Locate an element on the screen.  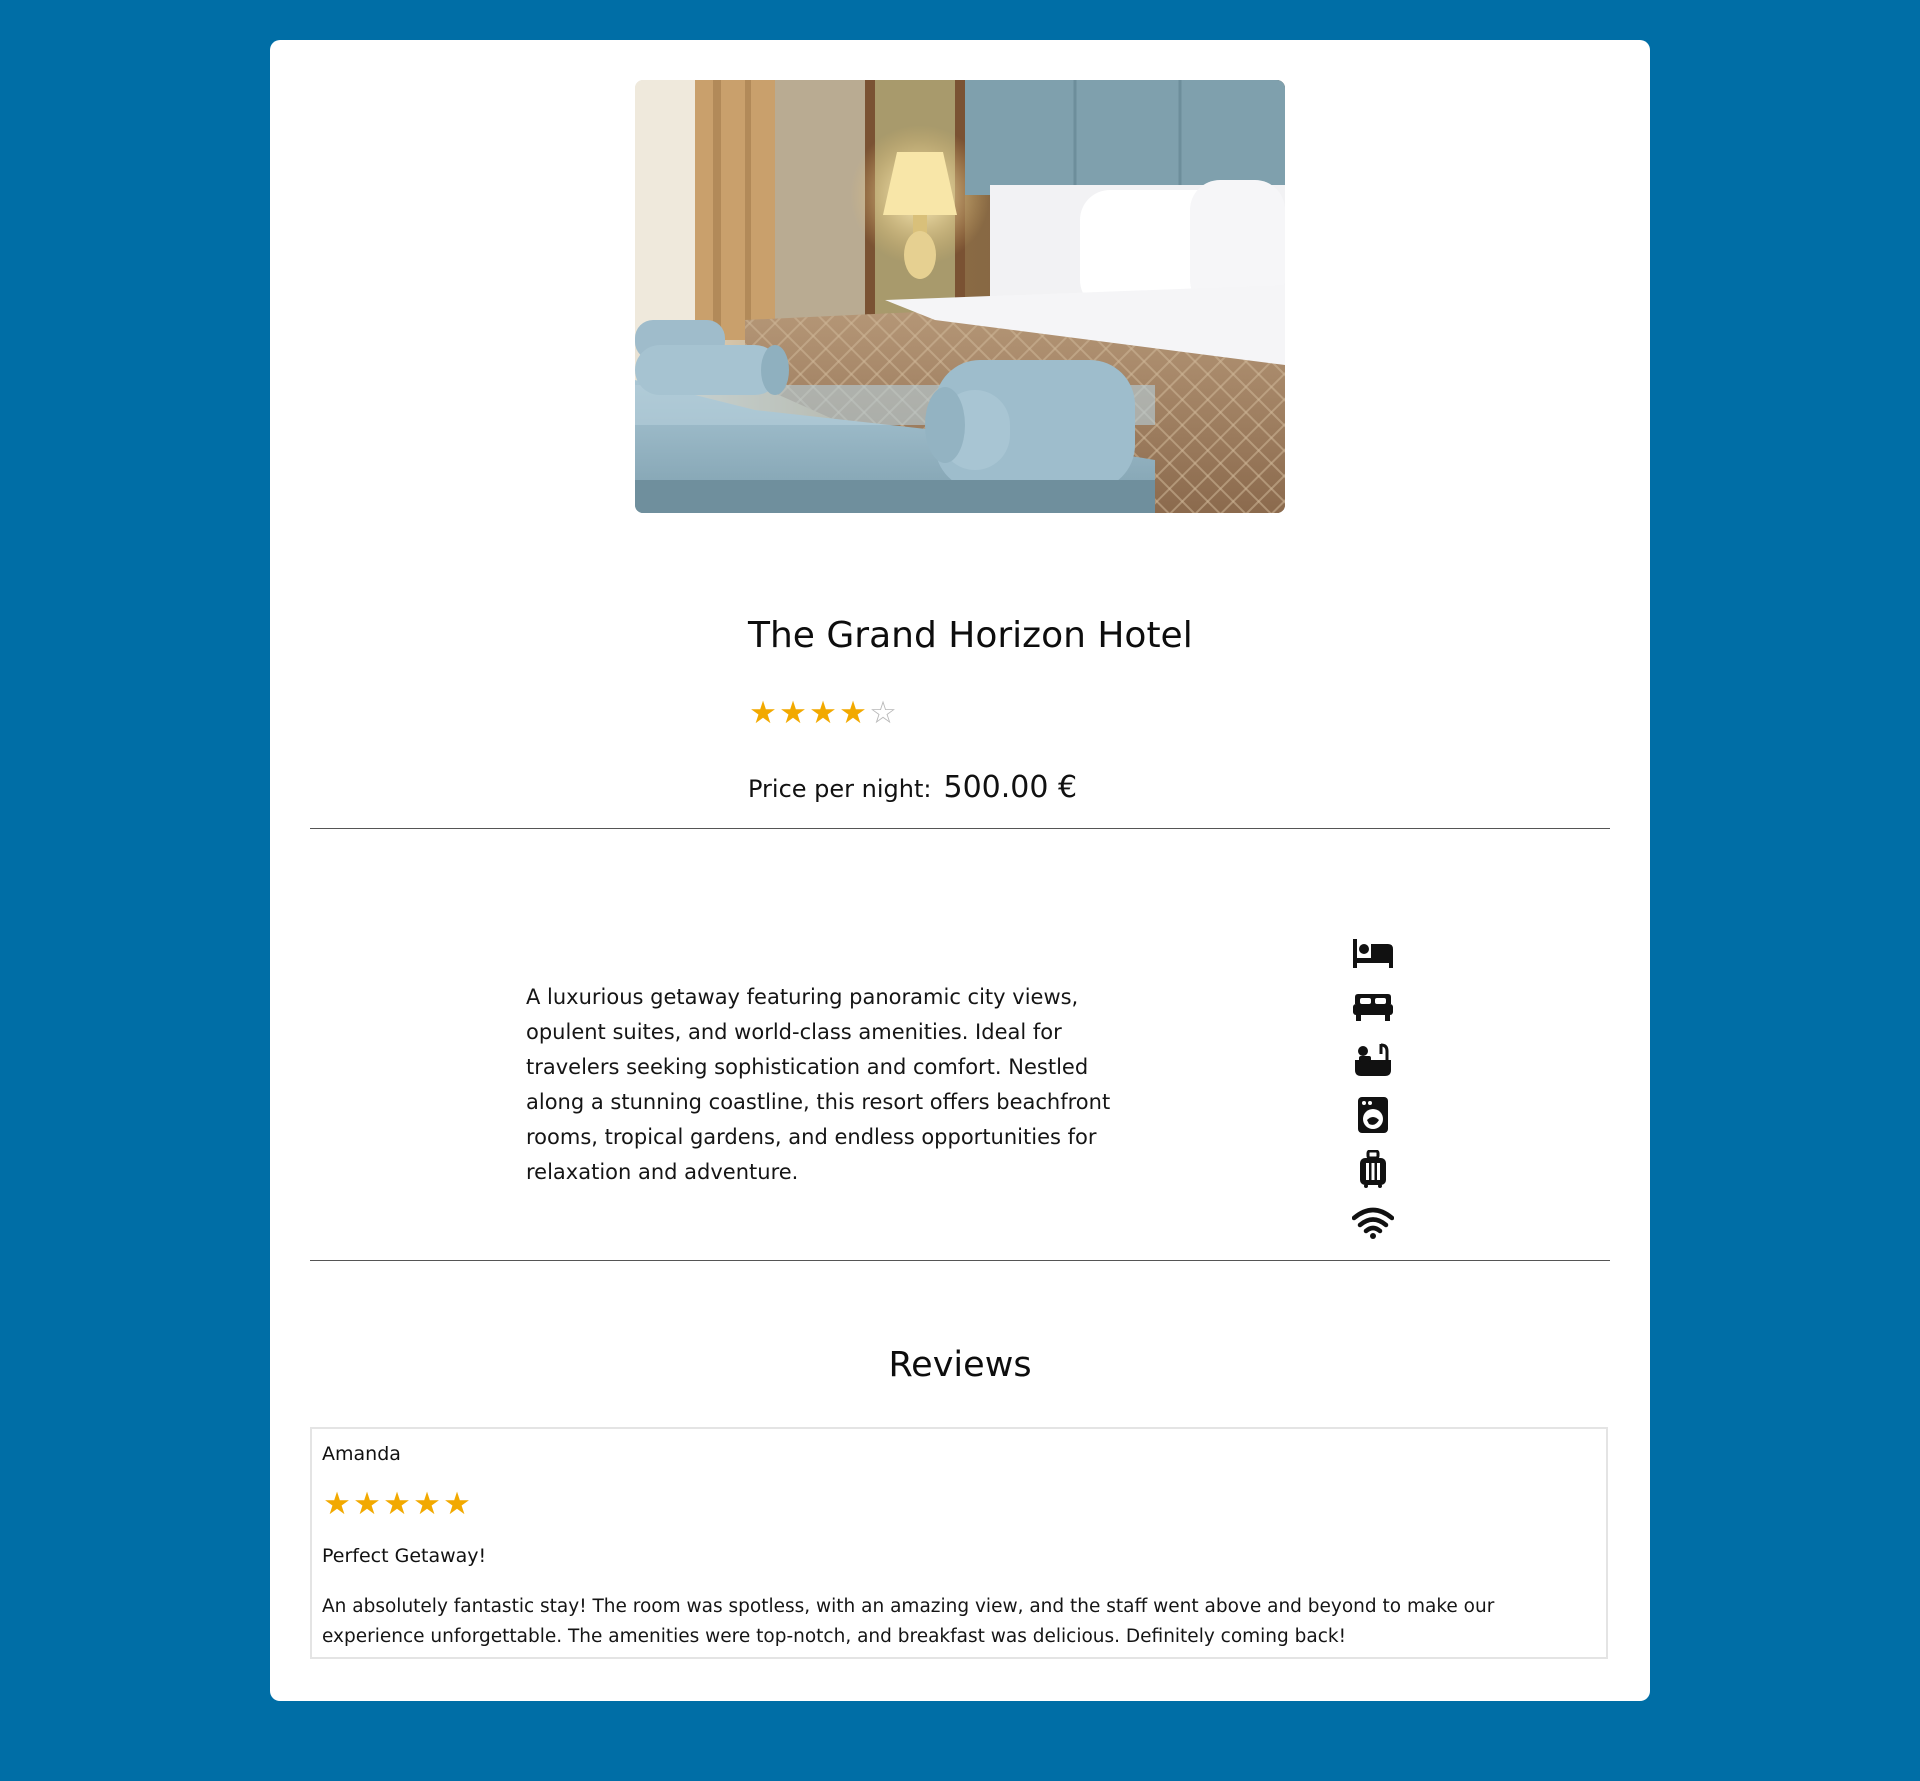
price-row: Price per night: 500.00 € is located at coordinates (912, 787).